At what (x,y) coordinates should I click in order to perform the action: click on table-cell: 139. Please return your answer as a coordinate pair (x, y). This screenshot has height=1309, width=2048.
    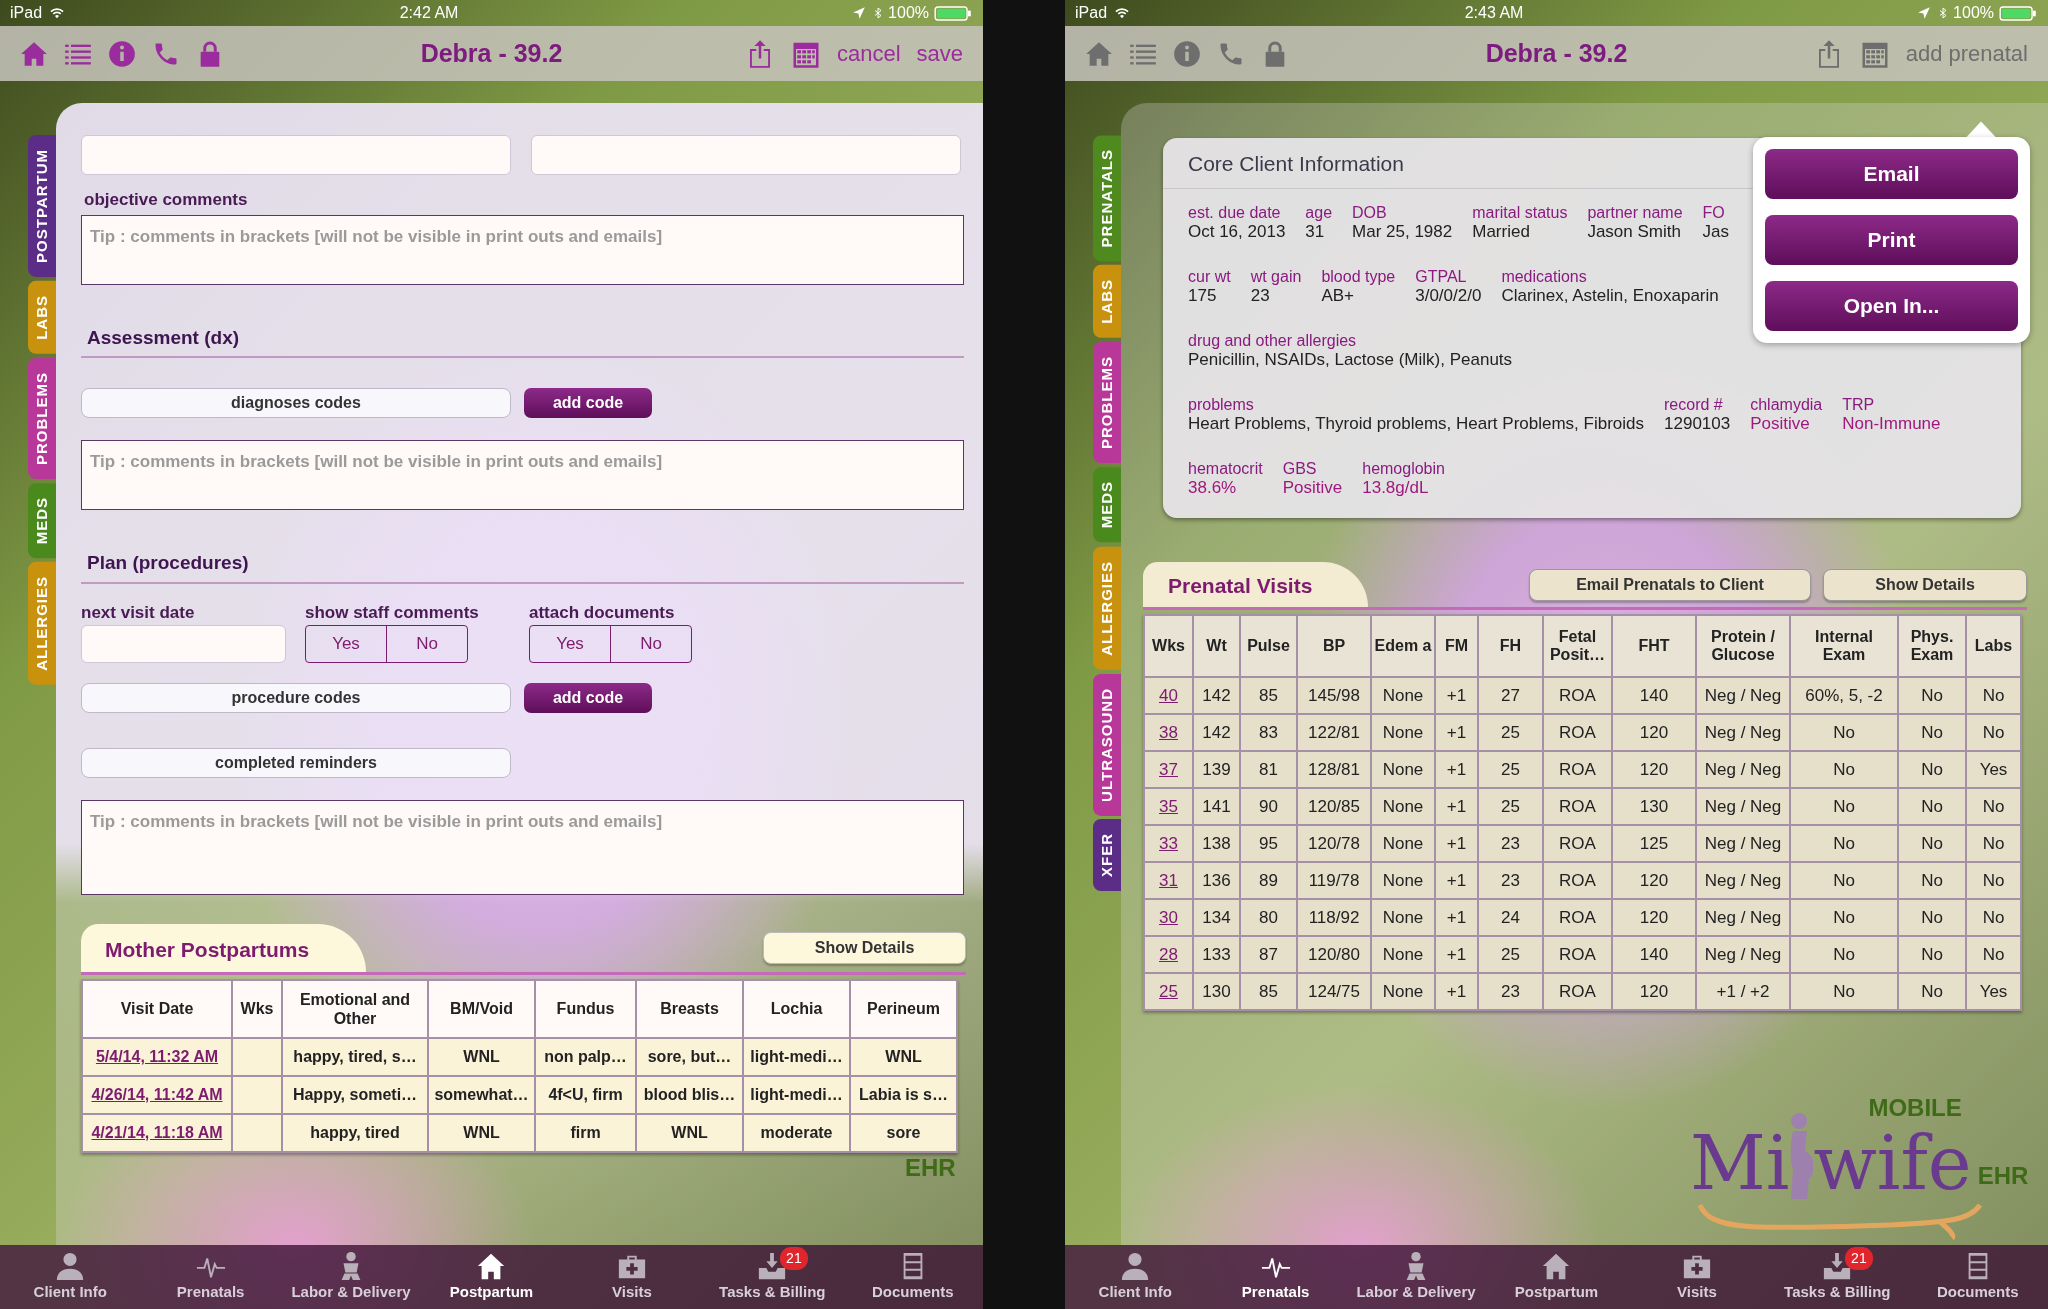
    Looking at the image, I should click on (1216, 769).